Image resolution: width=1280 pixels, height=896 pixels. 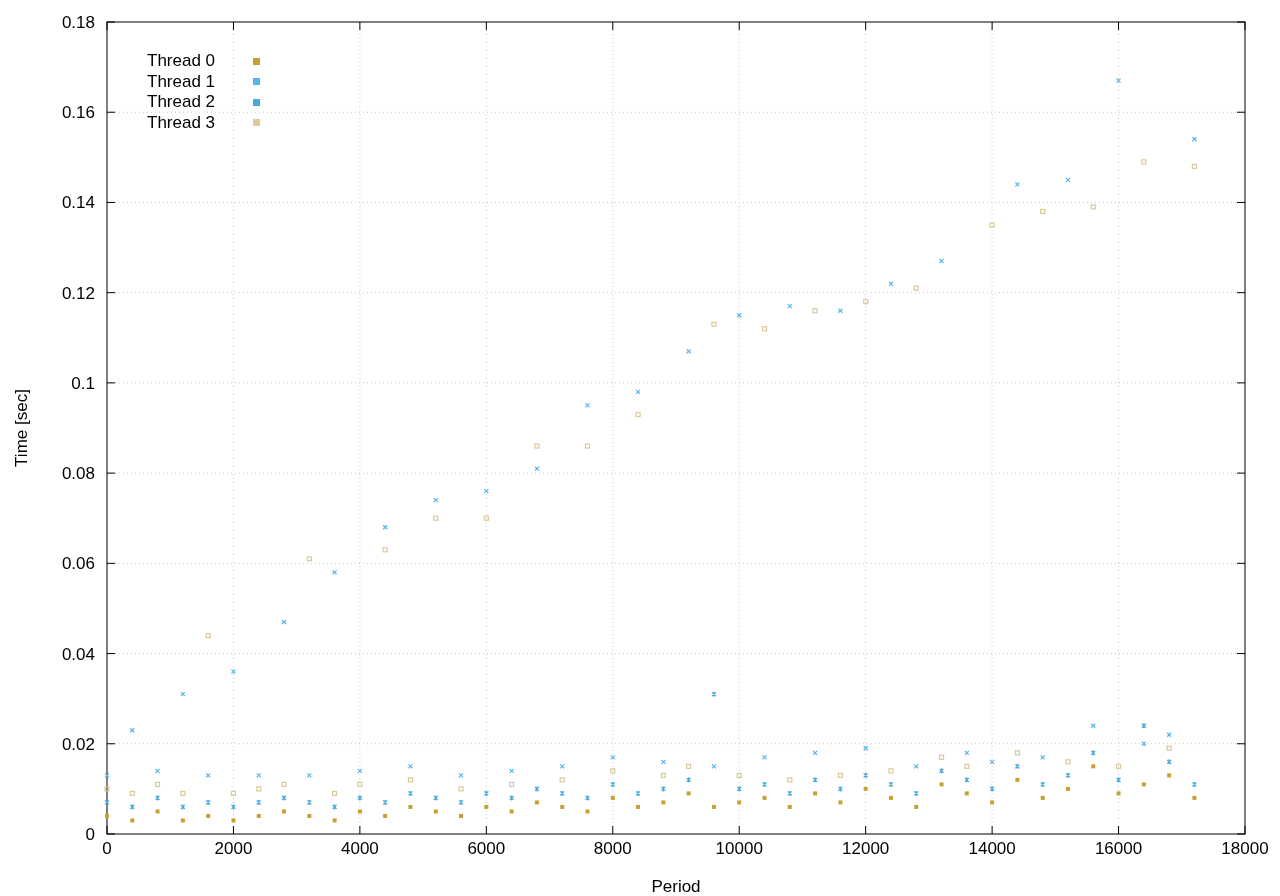 What do you see at coordinates (992, 848) in the screenshot?
I see `x-tick-label: 14000` at bounding box center [992, 848].